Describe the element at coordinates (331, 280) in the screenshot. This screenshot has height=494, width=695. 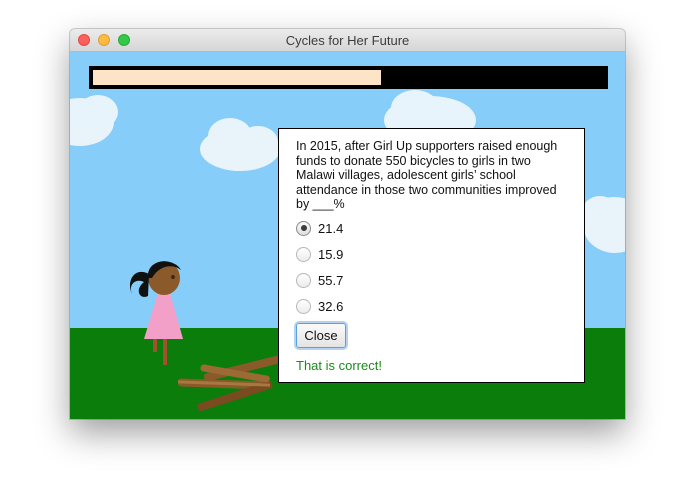
I see `option-label: 55.7` at that location.